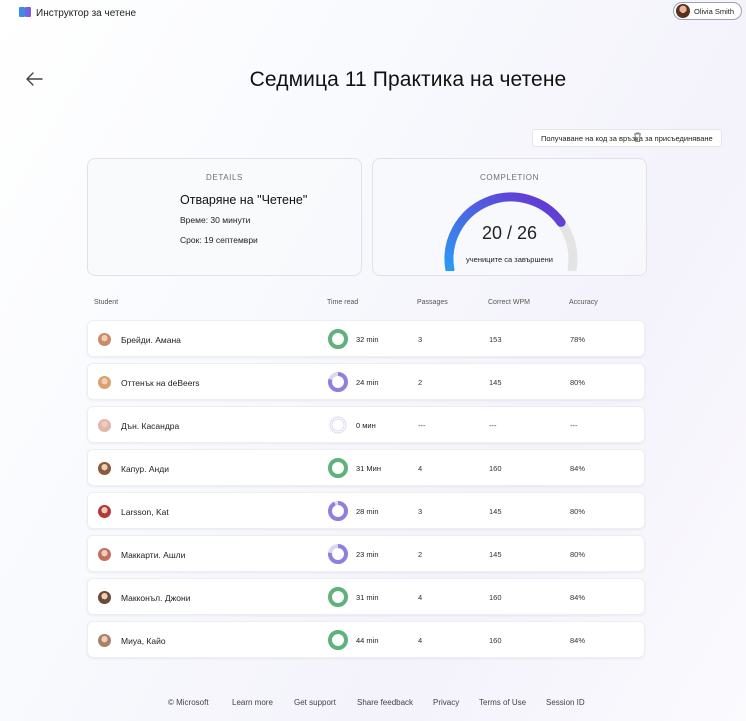 Image resolution: width=746 pixels, height=721 pixels. Describe the element at coordinates (509, 302) in the screenshot. I see `column-header-correct-wpm: Correct WPM` at that location.